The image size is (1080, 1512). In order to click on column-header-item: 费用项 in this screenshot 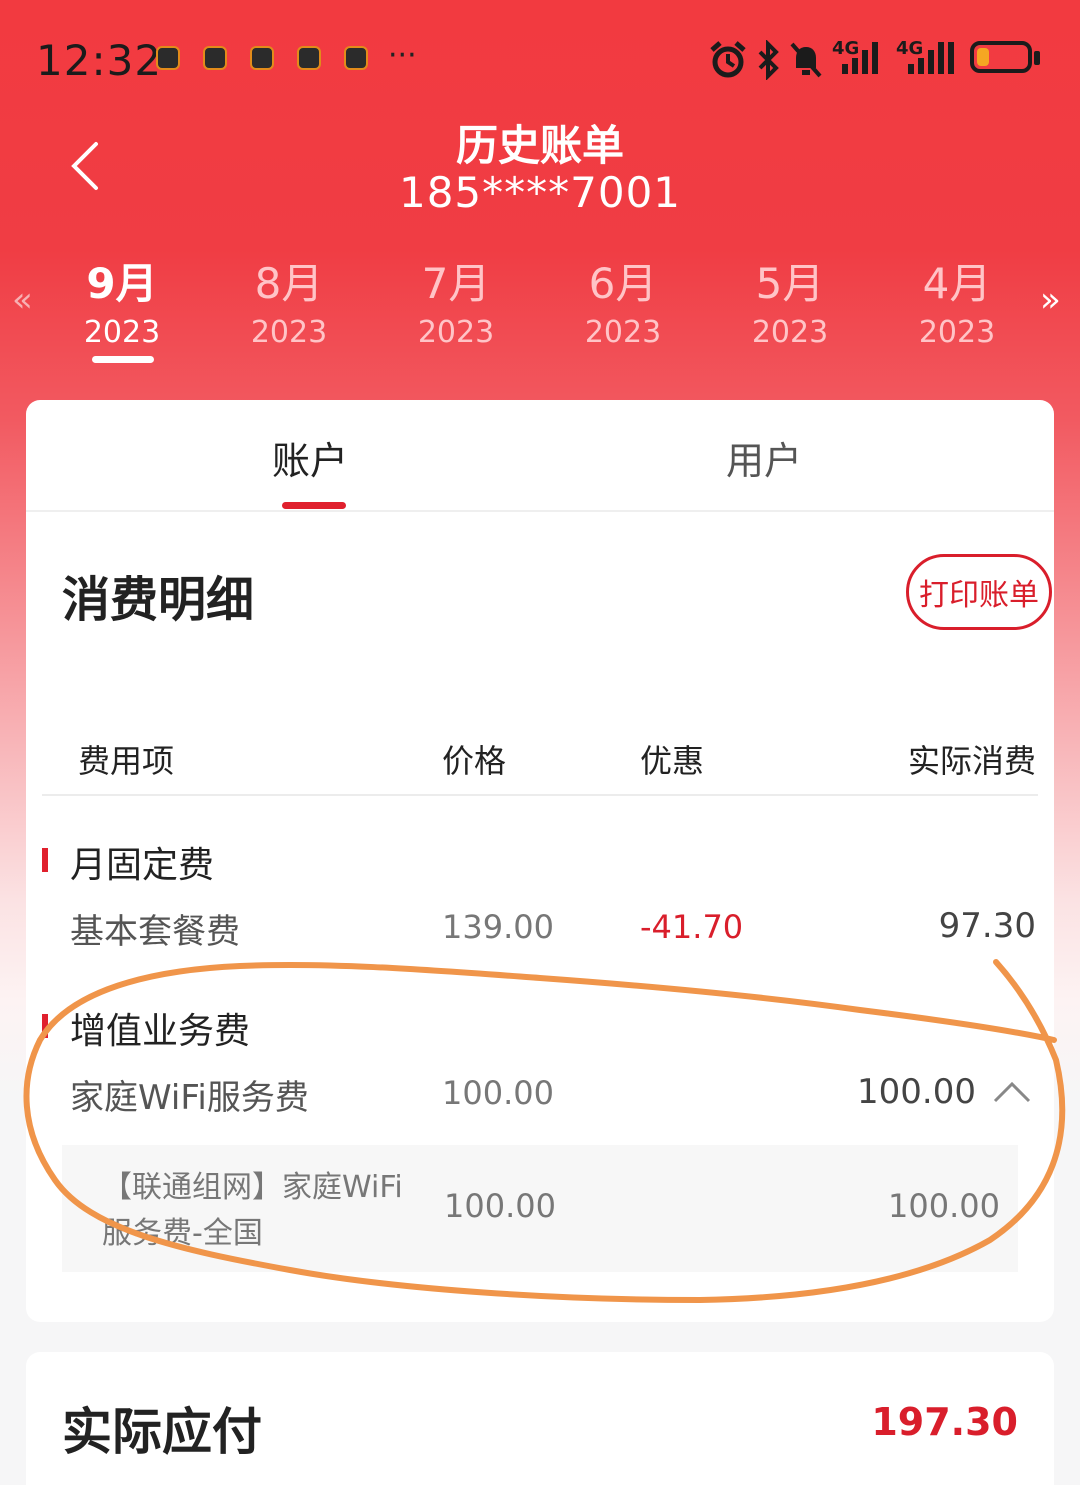, I will do `click(126, 761)`.